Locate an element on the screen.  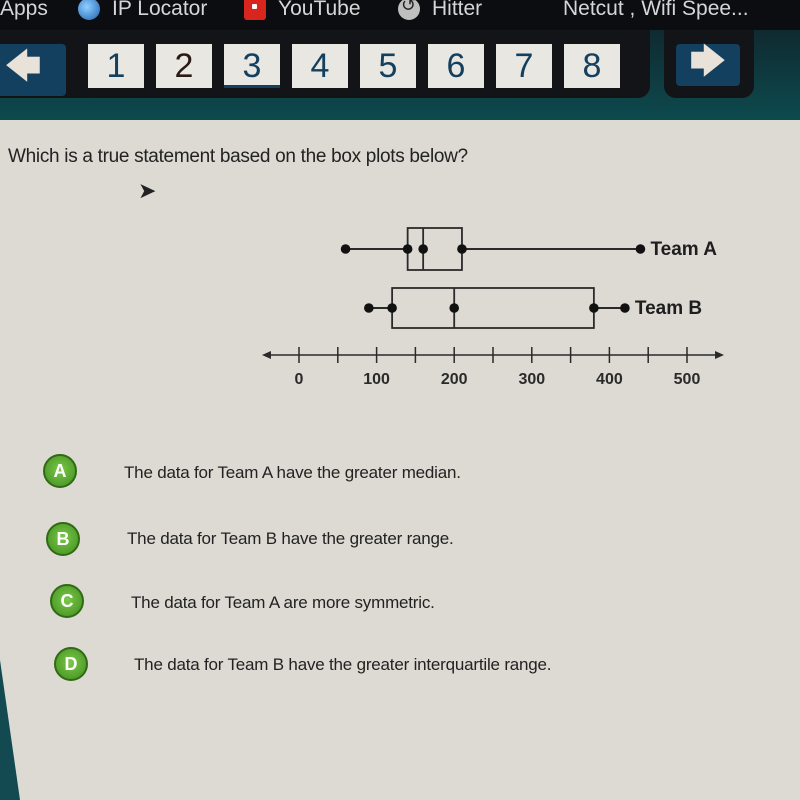
option-d-badge: D is located at coordinates (71, 664).